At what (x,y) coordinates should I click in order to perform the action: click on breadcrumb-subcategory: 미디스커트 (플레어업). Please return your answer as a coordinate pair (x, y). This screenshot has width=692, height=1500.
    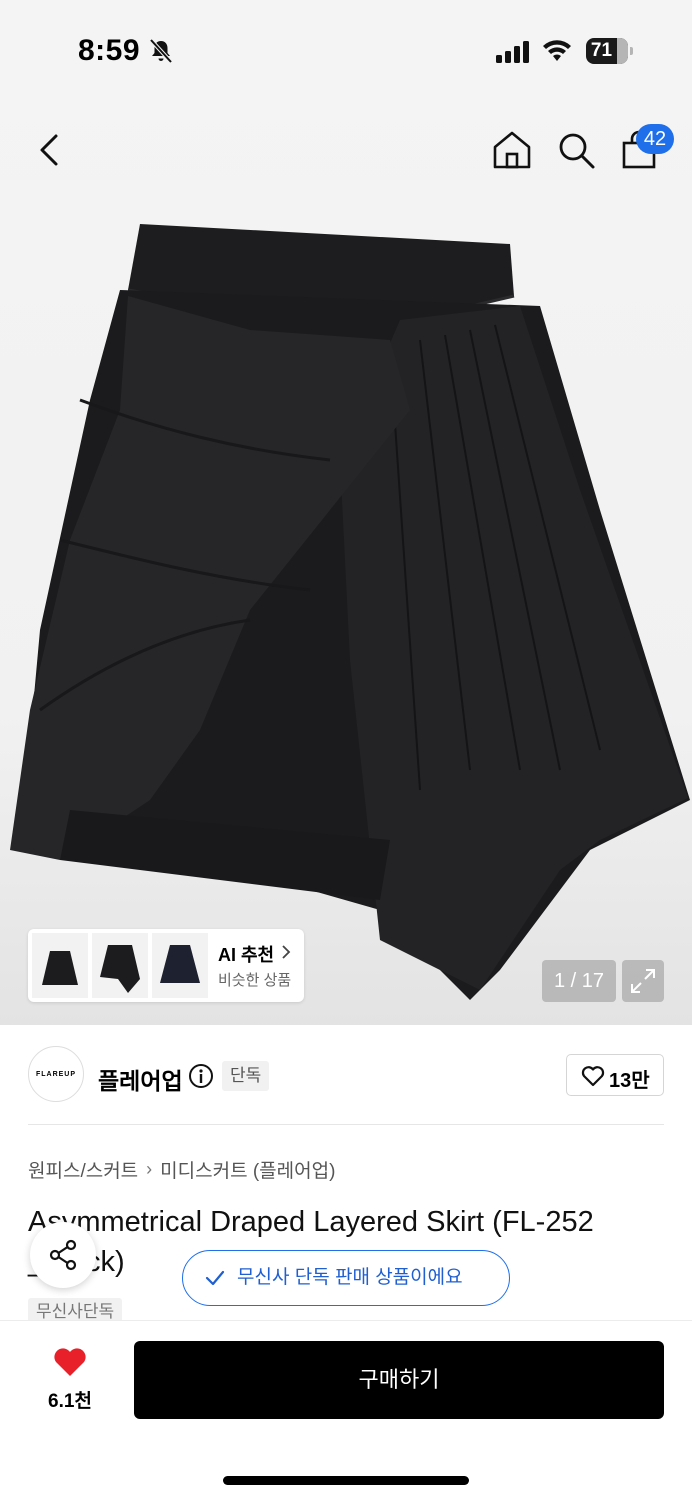
    Looking at the image, I should click on (247, 1169).